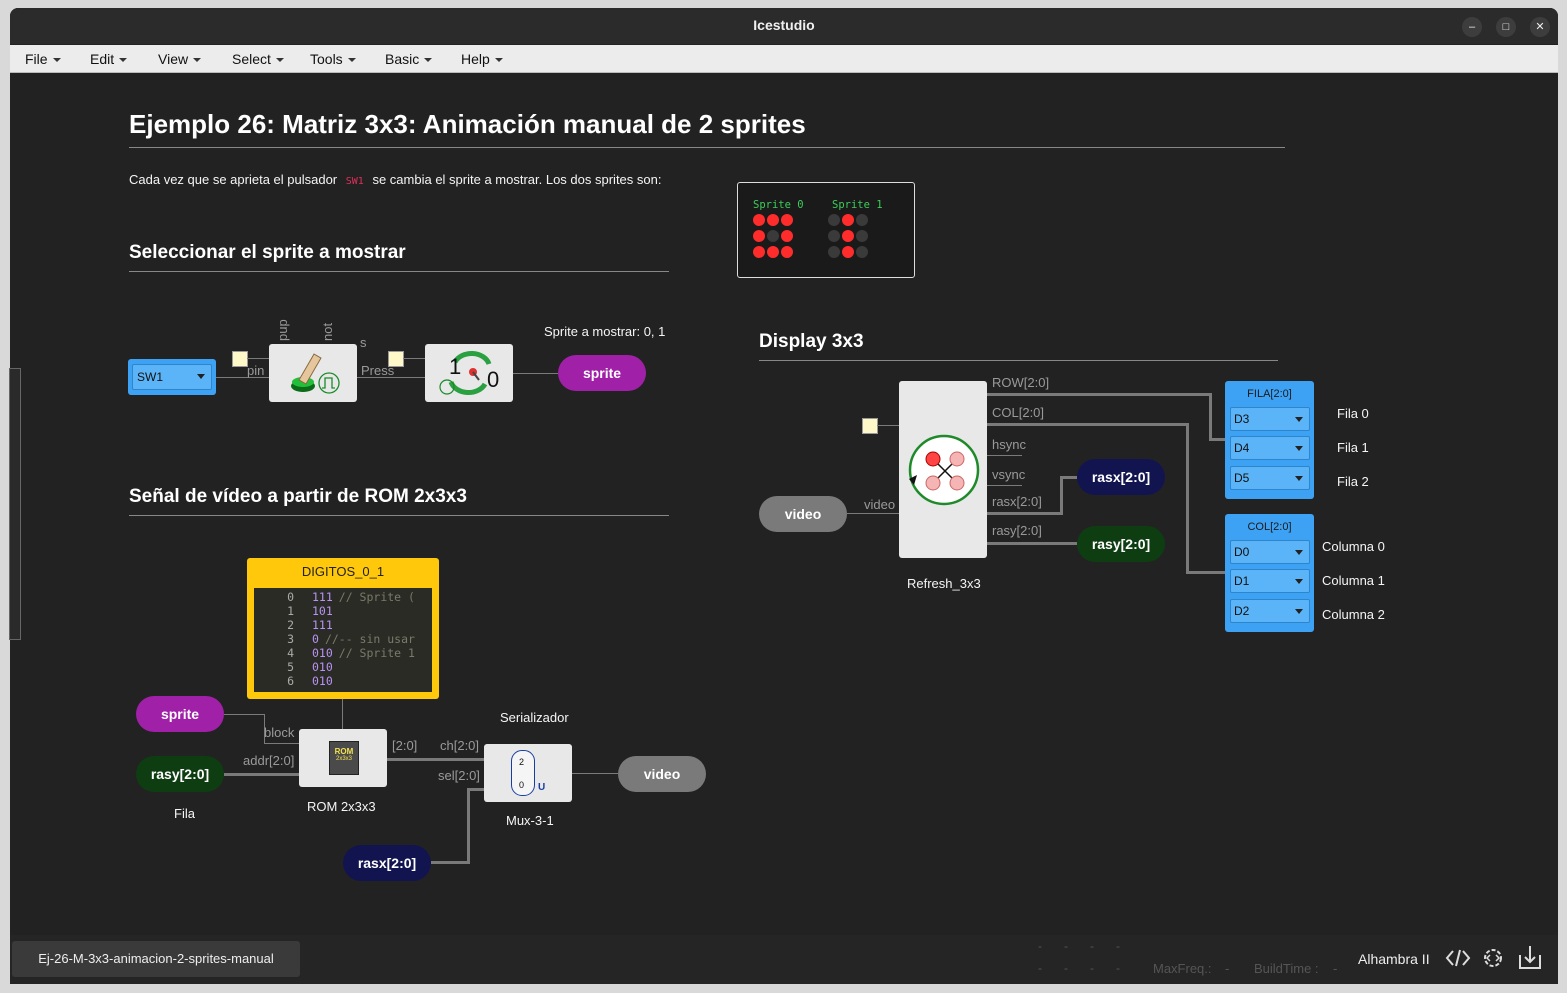  I want to click on fila-output-block: FILA[2:0] D3 D4 D5, so click(1269, 440).